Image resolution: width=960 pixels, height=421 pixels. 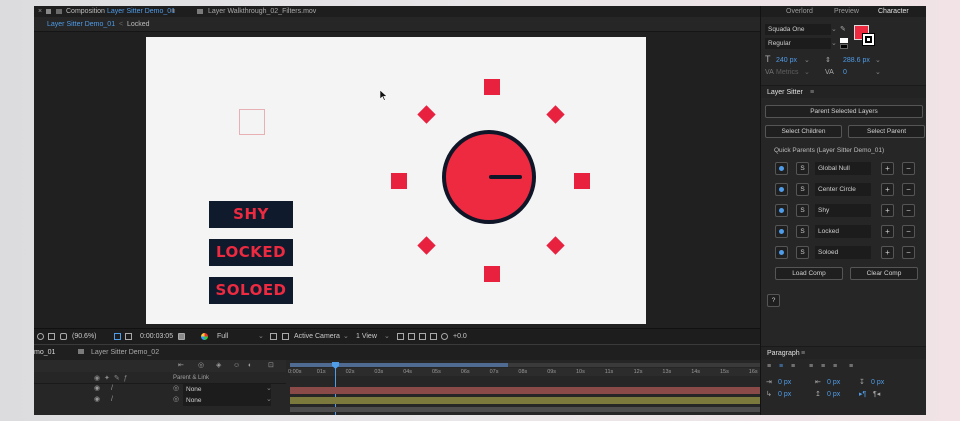 What do you see at coordinates (426, 114) in the screenshot?
I see `red-diamond-top-left` at bounding box center [426, 114].